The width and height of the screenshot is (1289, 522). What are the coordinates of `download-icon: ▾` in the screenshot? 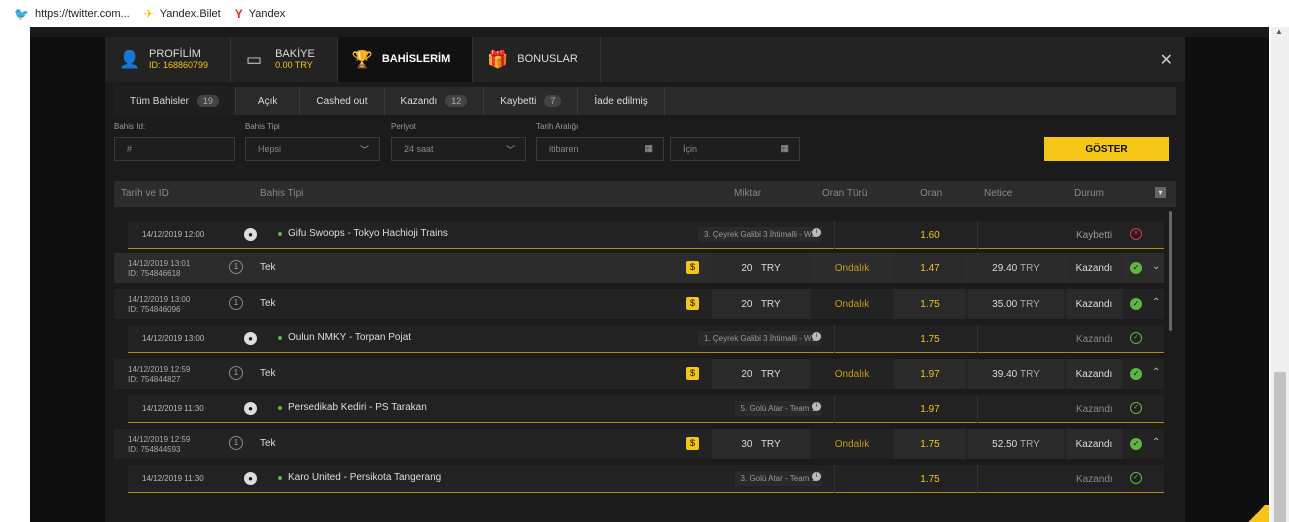 It's located at (1160, 192).